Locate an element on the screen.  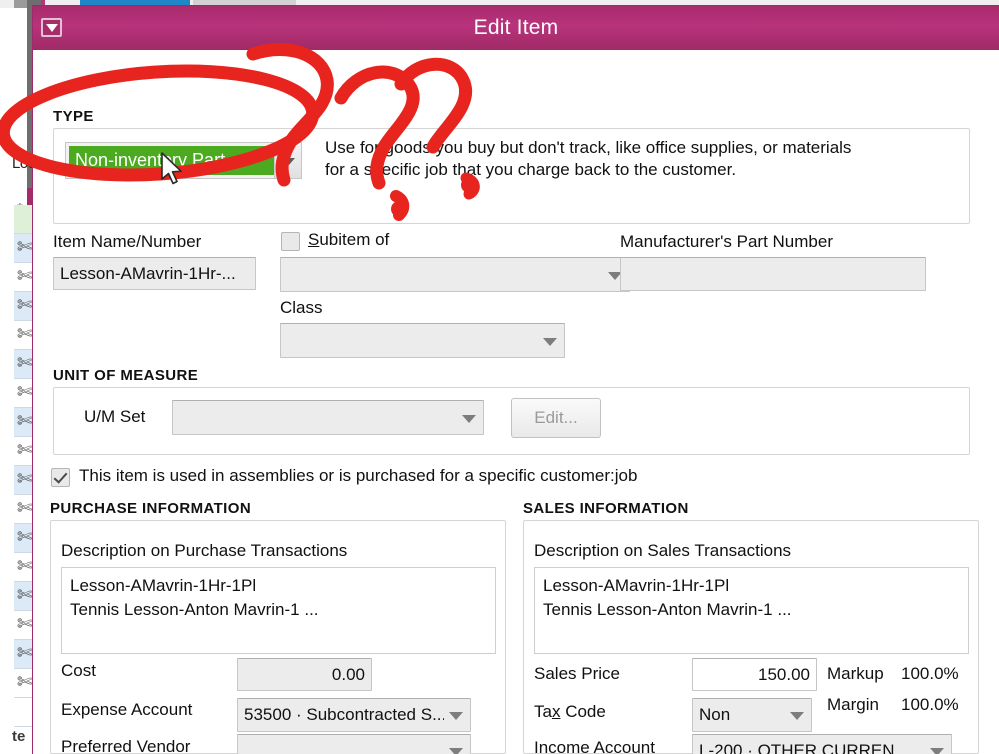
background-toolbar-sliver is located at coordinates (20, 4).